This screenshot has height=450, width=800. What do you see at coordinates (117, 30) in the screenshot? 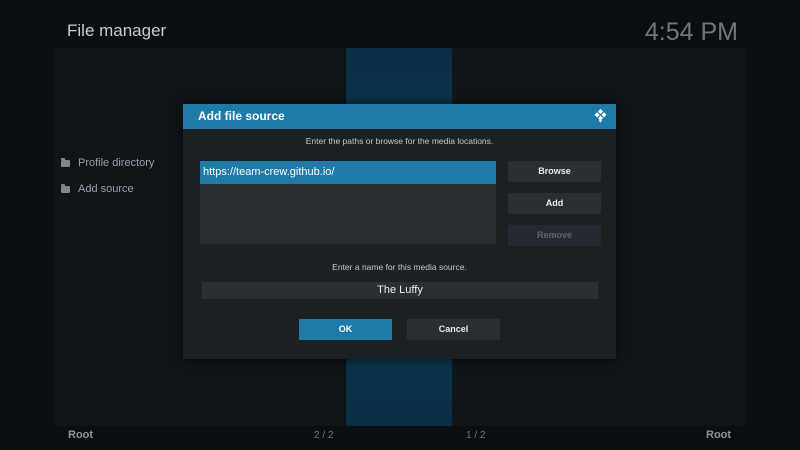
I see `page-title: File manager` at bounding box center [117, 30].